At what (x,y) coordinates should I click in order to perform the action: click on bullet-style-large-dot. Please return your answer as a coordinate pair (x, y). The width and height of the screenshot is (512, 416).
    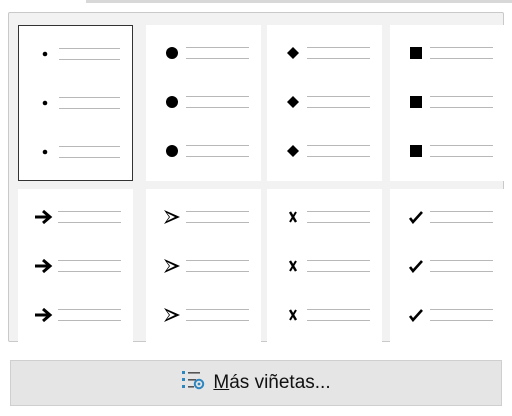
    Looking at the image, I should click on (203, 103).